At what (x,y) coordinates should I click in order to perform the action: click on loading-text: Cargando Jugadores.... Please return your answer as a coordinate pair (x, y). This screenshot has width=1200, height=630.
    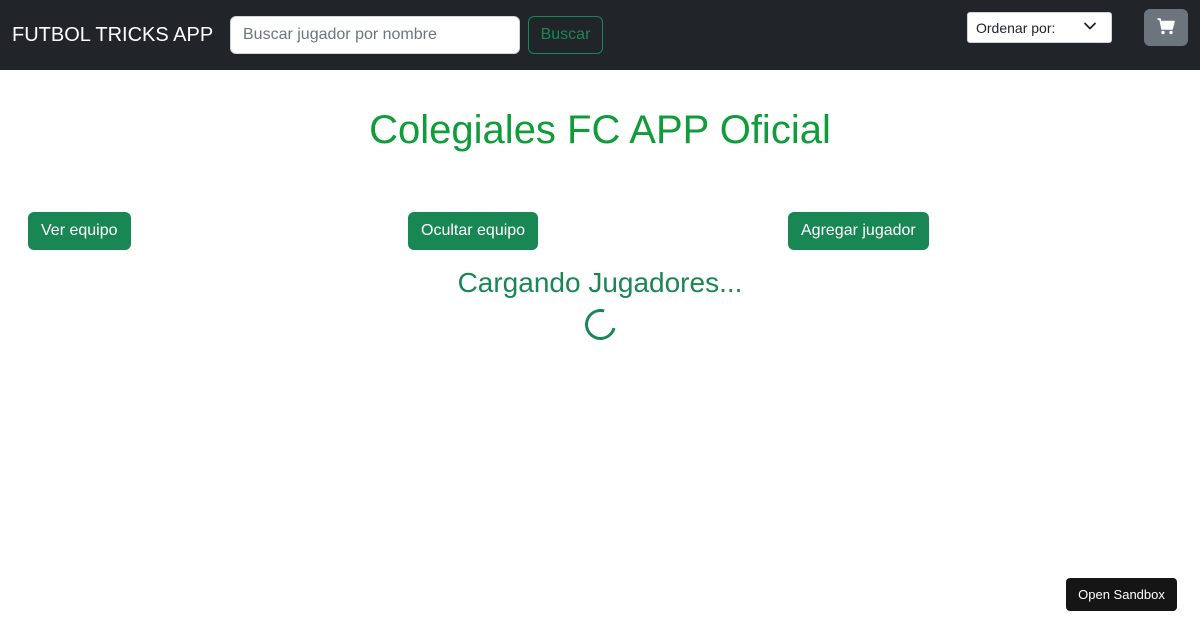
    Looking at the image, I should click on (600, 282).